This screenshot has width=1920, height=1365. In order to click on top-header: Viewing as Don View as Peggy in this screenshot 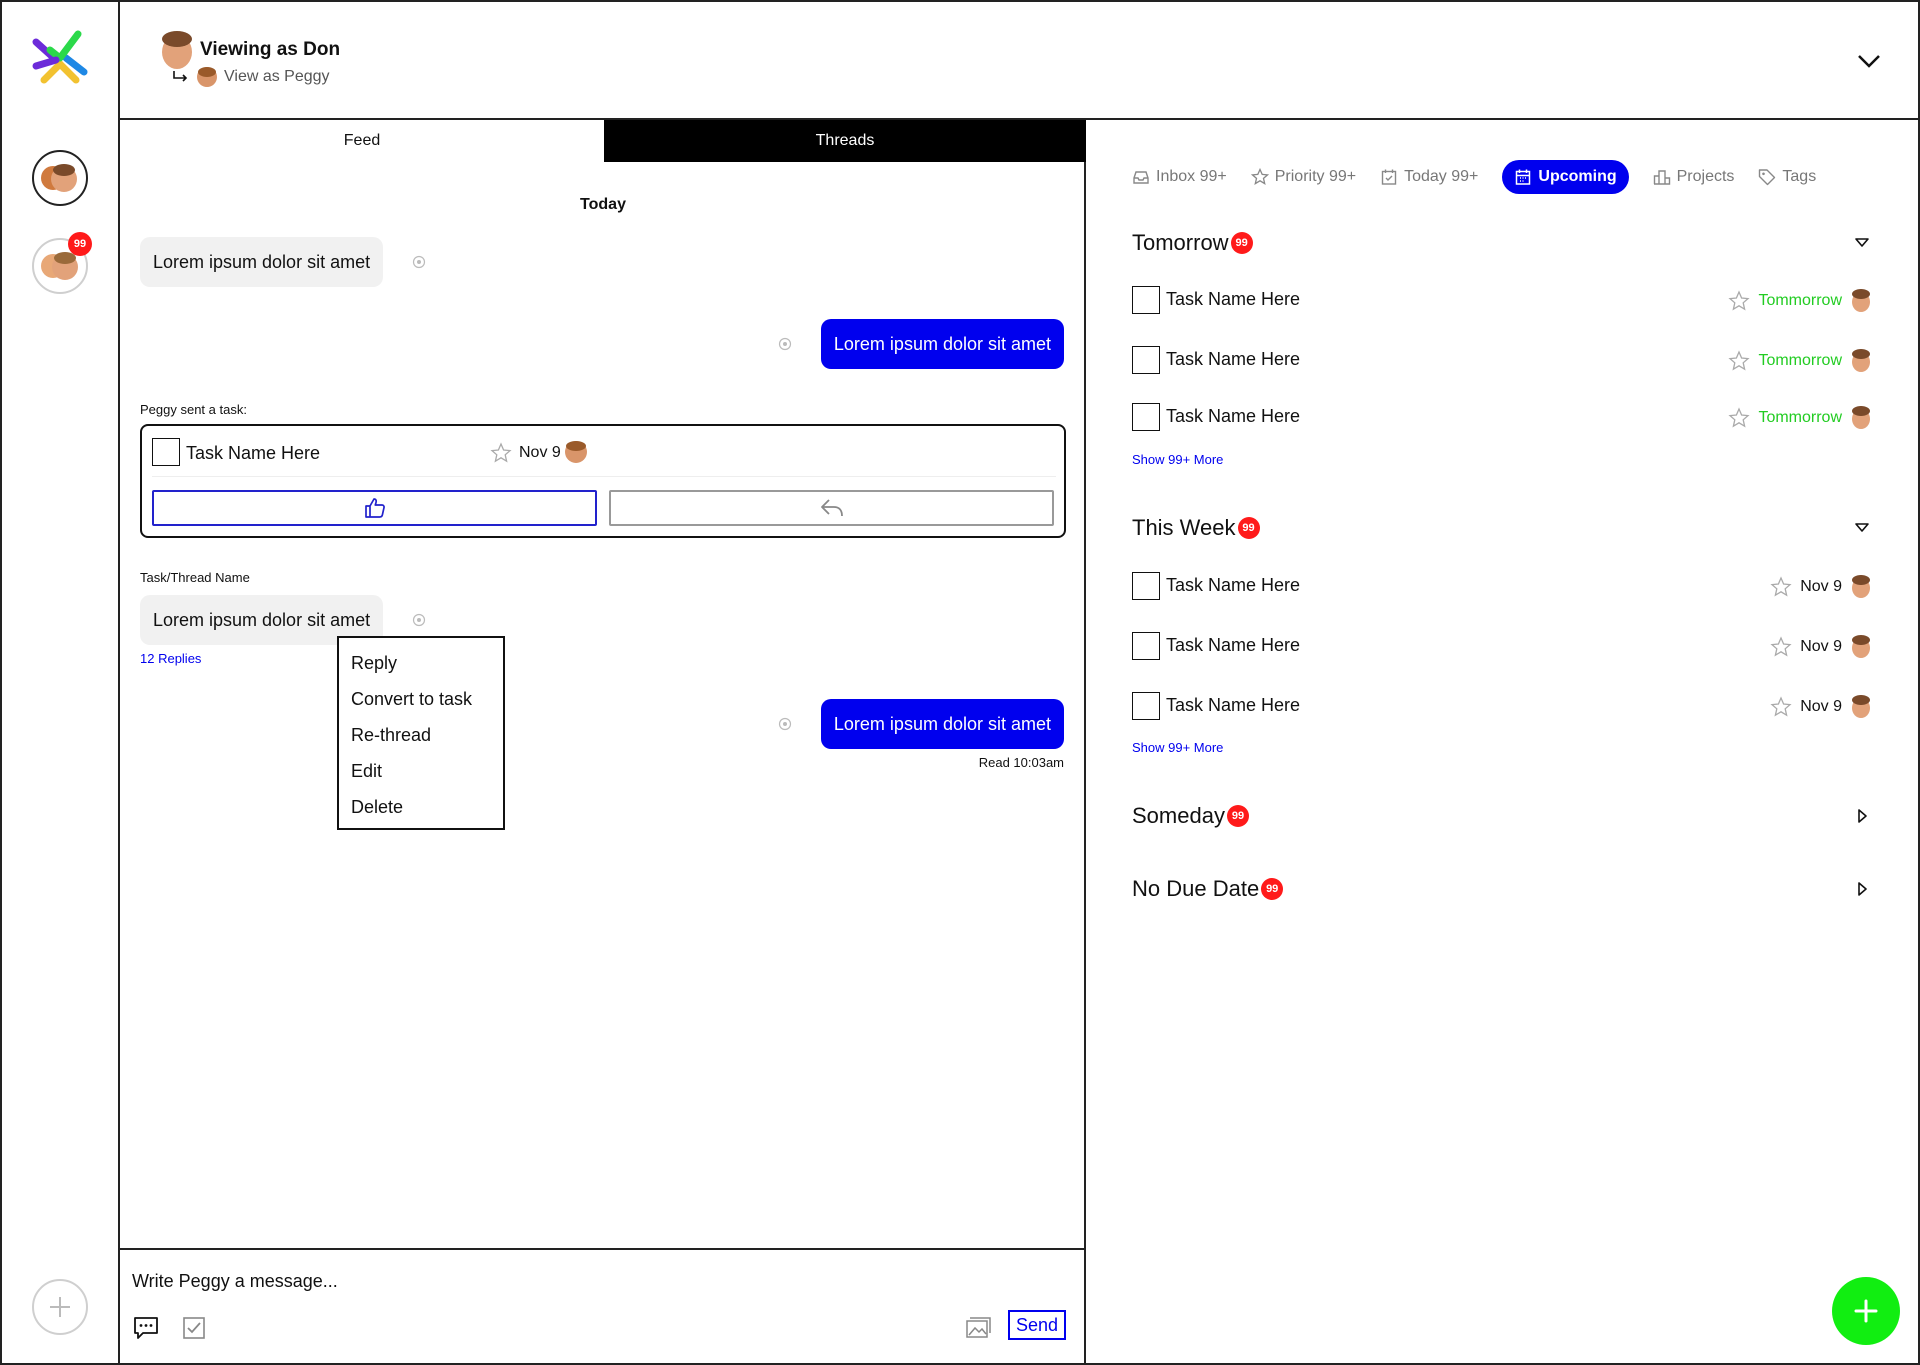, I will do `click(1020, 60)`.